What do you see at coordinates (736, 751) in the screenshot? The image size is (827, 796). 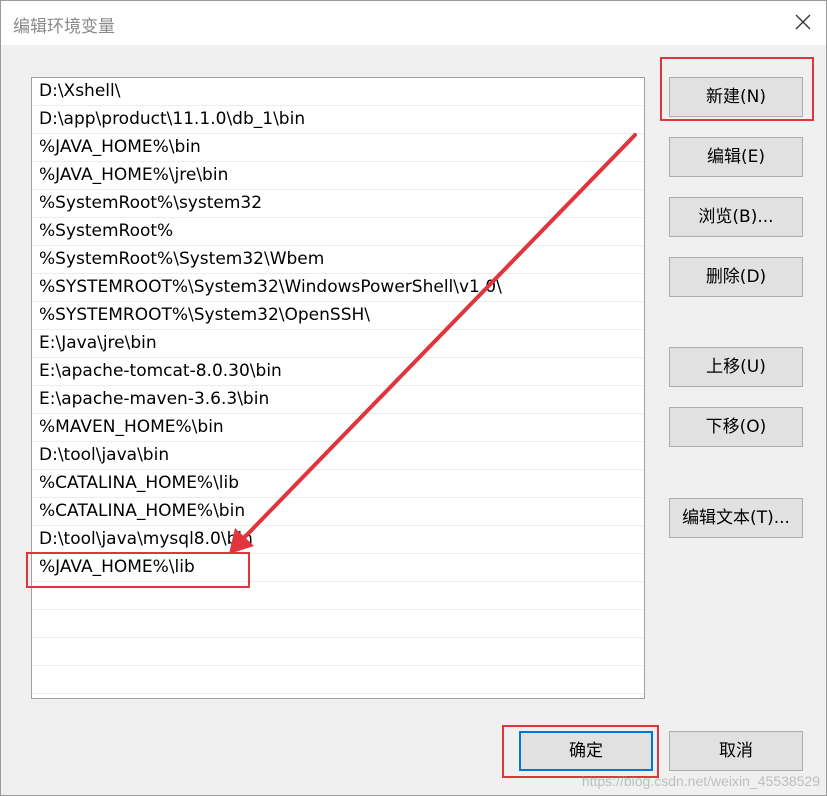 I see `cancel-button: 取消` at bounding box center [736, 751].